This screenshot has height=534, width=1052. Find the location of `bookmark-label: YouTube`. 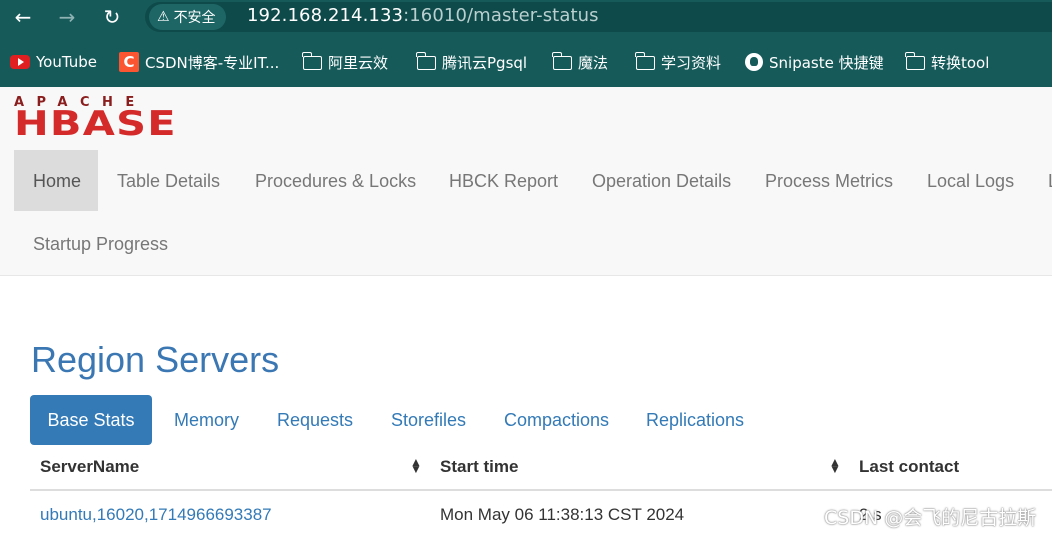

bookmark-label: YouTube is located at coordinates (66, 62).